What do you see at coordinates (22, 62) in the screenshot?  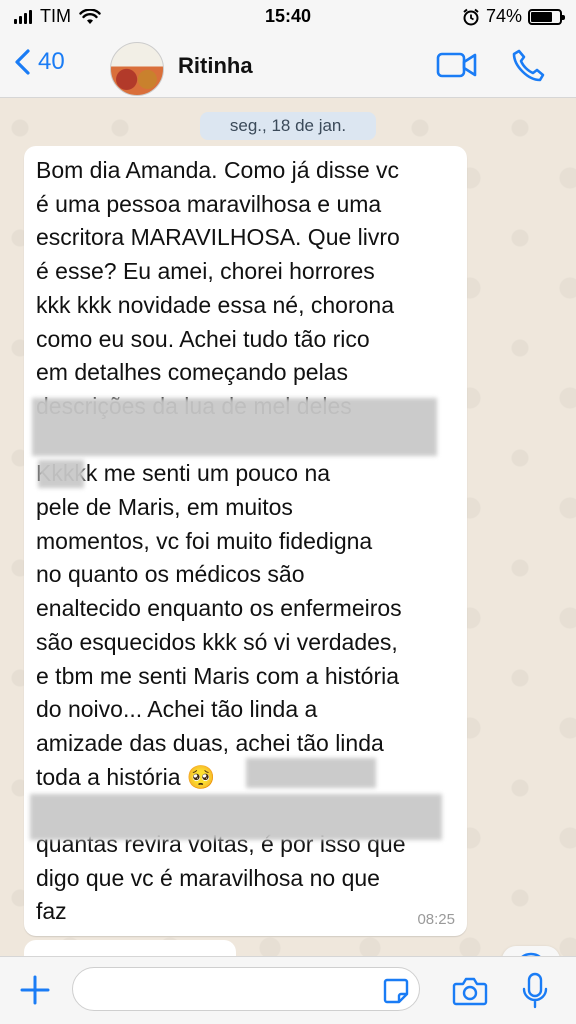 I see `chevron-left-icon` at bounding box center [22, 62].